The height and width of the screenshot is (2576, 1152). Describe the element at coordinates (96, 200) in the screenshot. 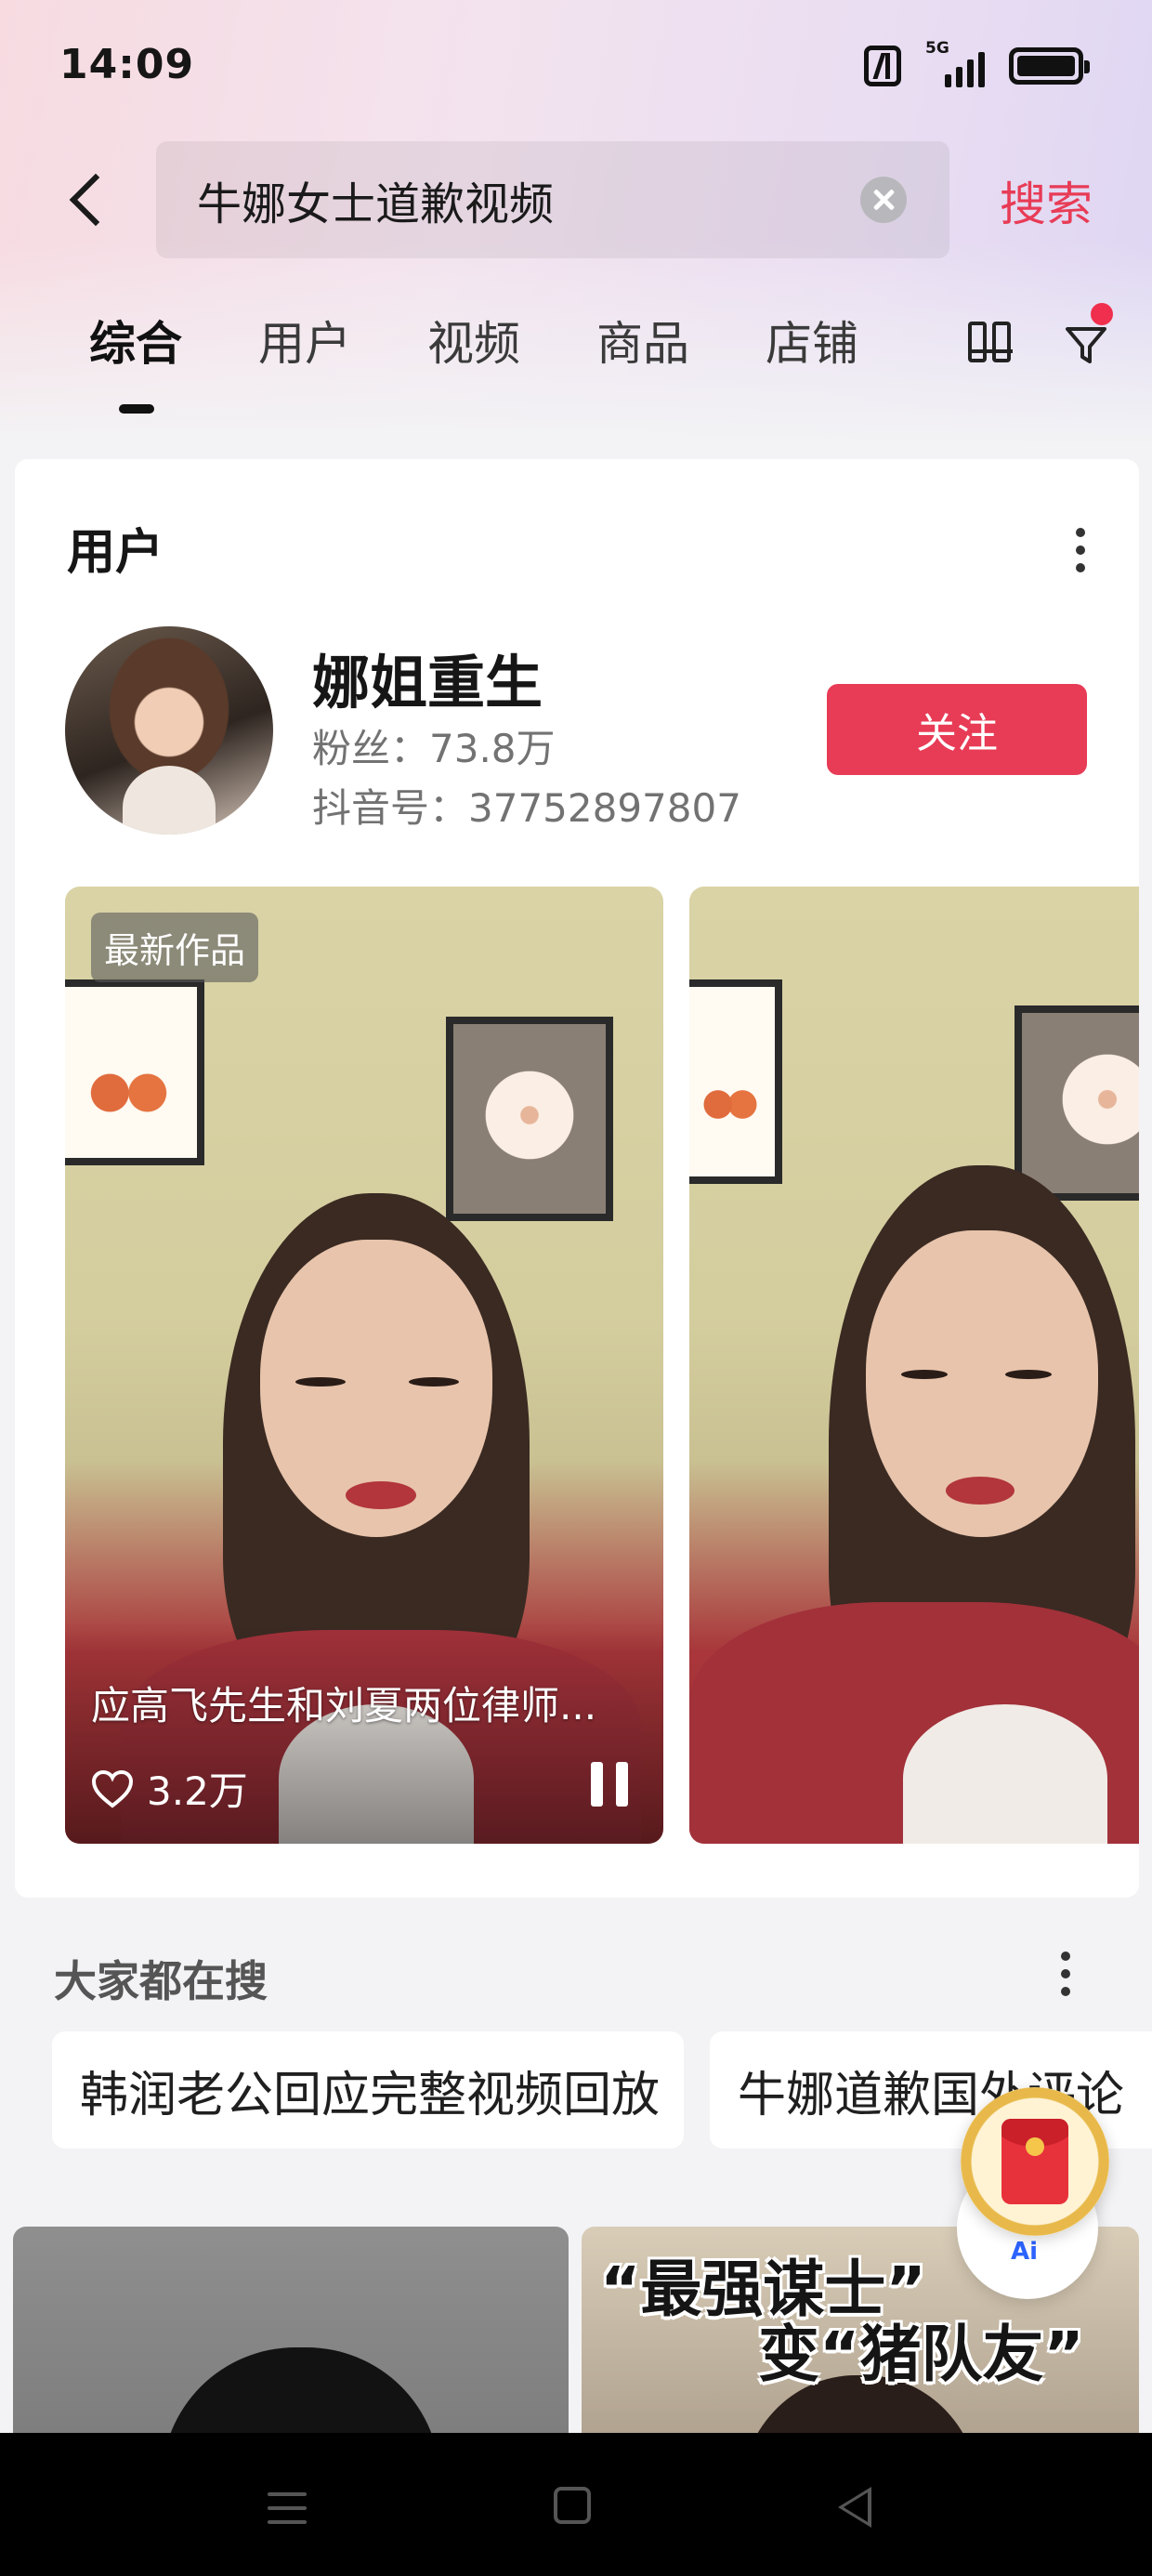

I see `chevron-left-icon` at that location.